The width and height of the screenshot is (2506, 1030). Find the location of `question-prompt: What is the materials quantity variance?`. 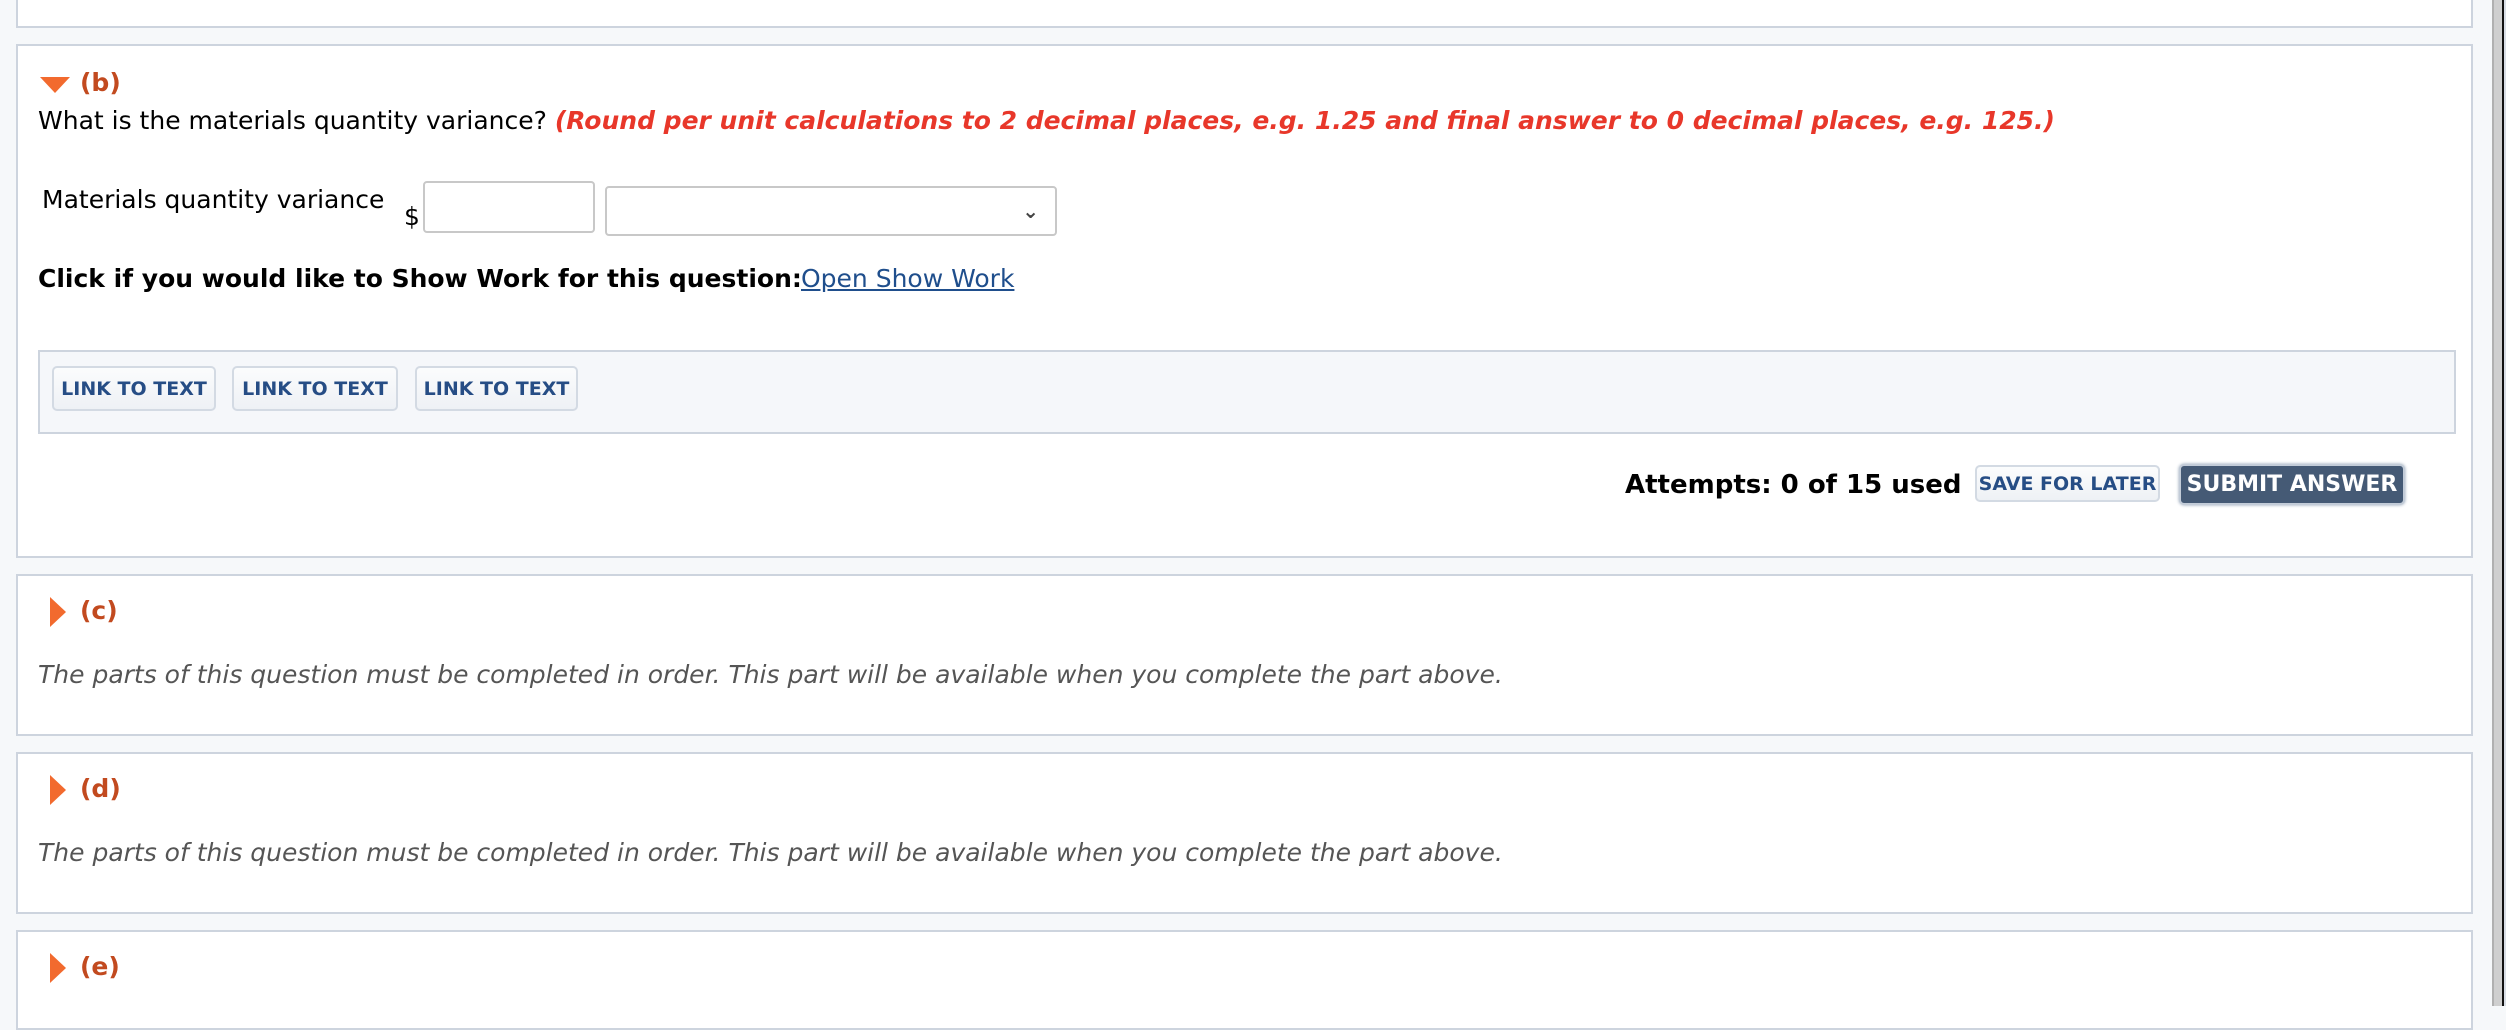

question-prompt: What is the materials quantity variance? is located at coordinates (292, 120).